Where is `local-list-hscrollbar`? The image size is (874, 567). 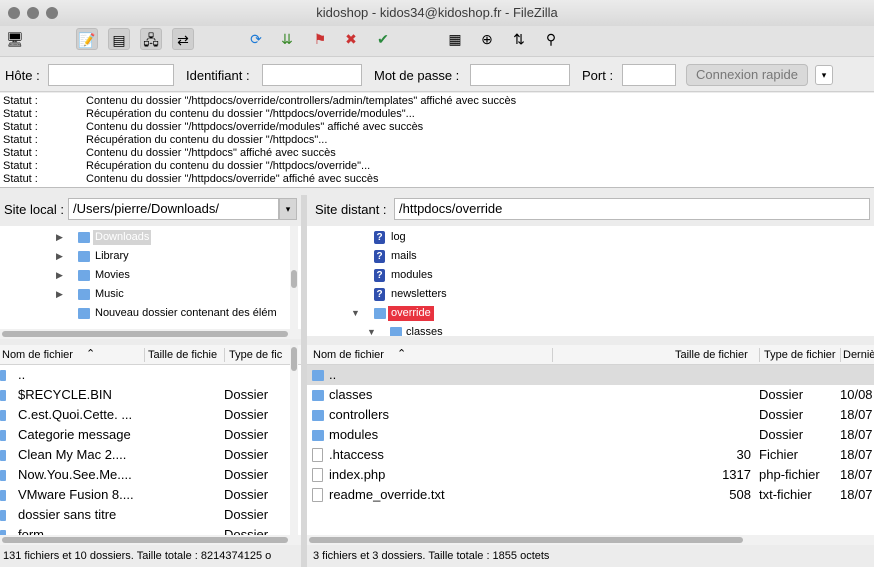 local-list-hscrollbar is located at coordinates (150, 540).